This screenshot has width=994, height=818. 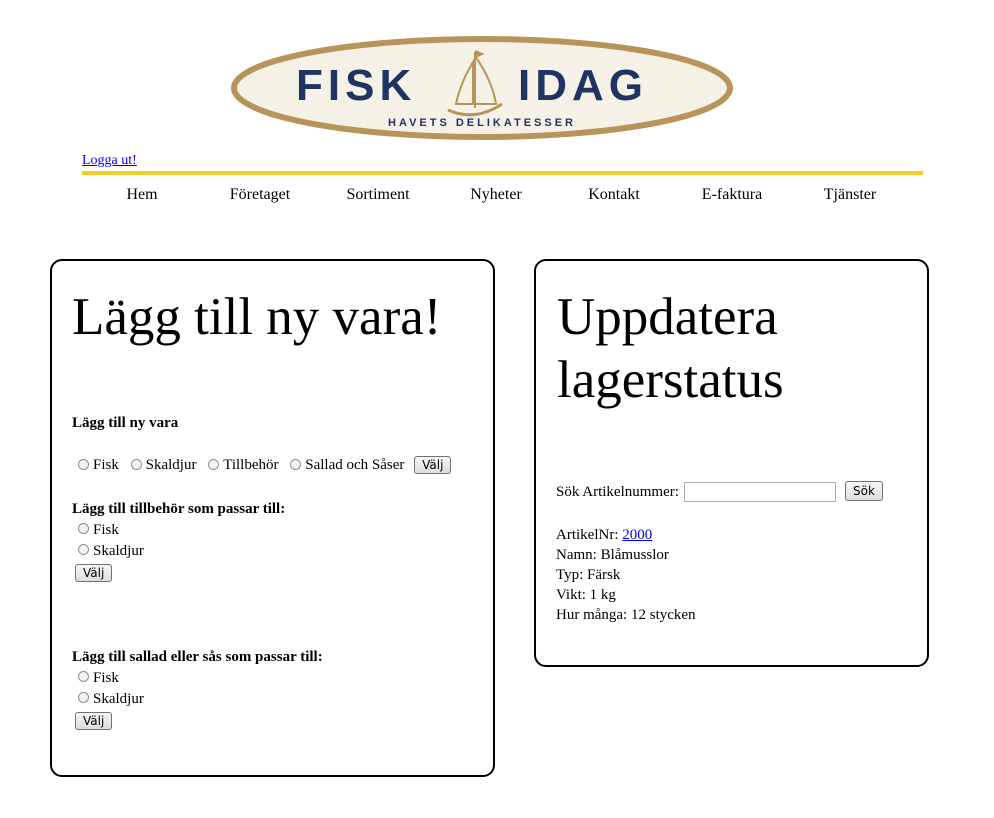 I want to click on nav-item-sortiment: Sortiment, so click(x=378, y=195).